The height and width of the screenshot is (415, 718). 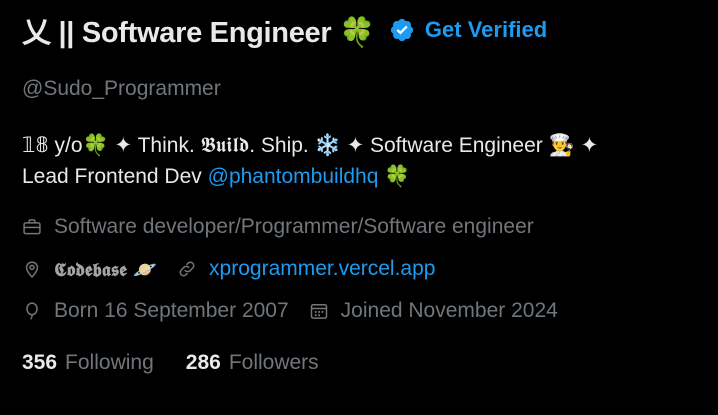 What do you see at coordinates (322, 269) in the screenshot?
I see `website-link: xprogrammer.vercel.app` at bounding box center [322, 269].